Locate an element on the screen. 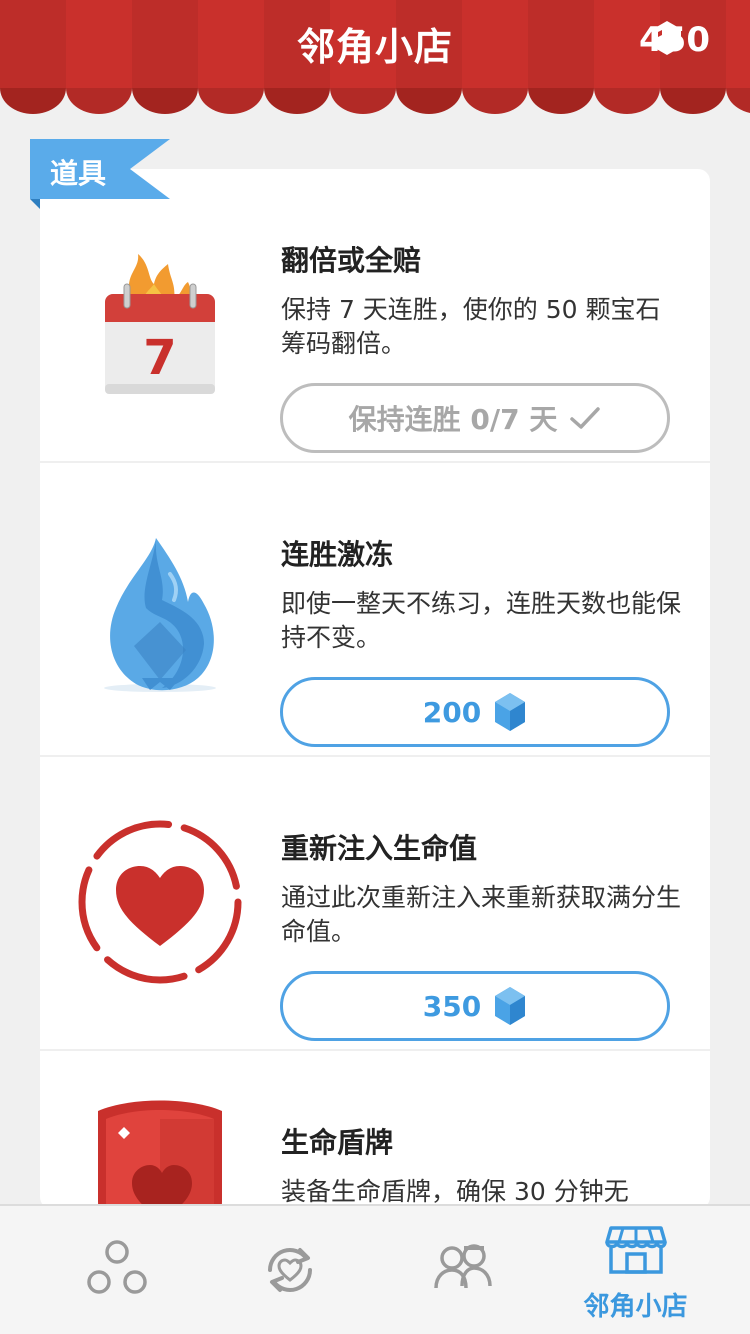 The width and height of the screenshot is (750, 1334). item-name: 重新注入生命值 is located at coordinates (379, 848).